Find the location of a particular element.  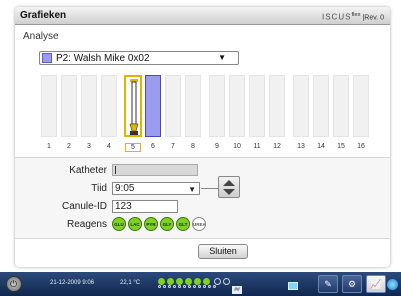

slot-number-14: 14 is located at coordinates (321, 146).